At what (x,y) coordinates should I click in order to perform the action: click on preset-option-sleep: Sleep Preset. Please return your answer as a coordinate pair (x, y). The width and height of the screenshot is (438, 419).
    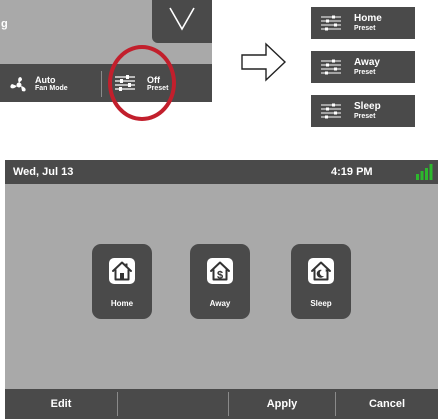
    Looking at the image, I should click on (363, 111).